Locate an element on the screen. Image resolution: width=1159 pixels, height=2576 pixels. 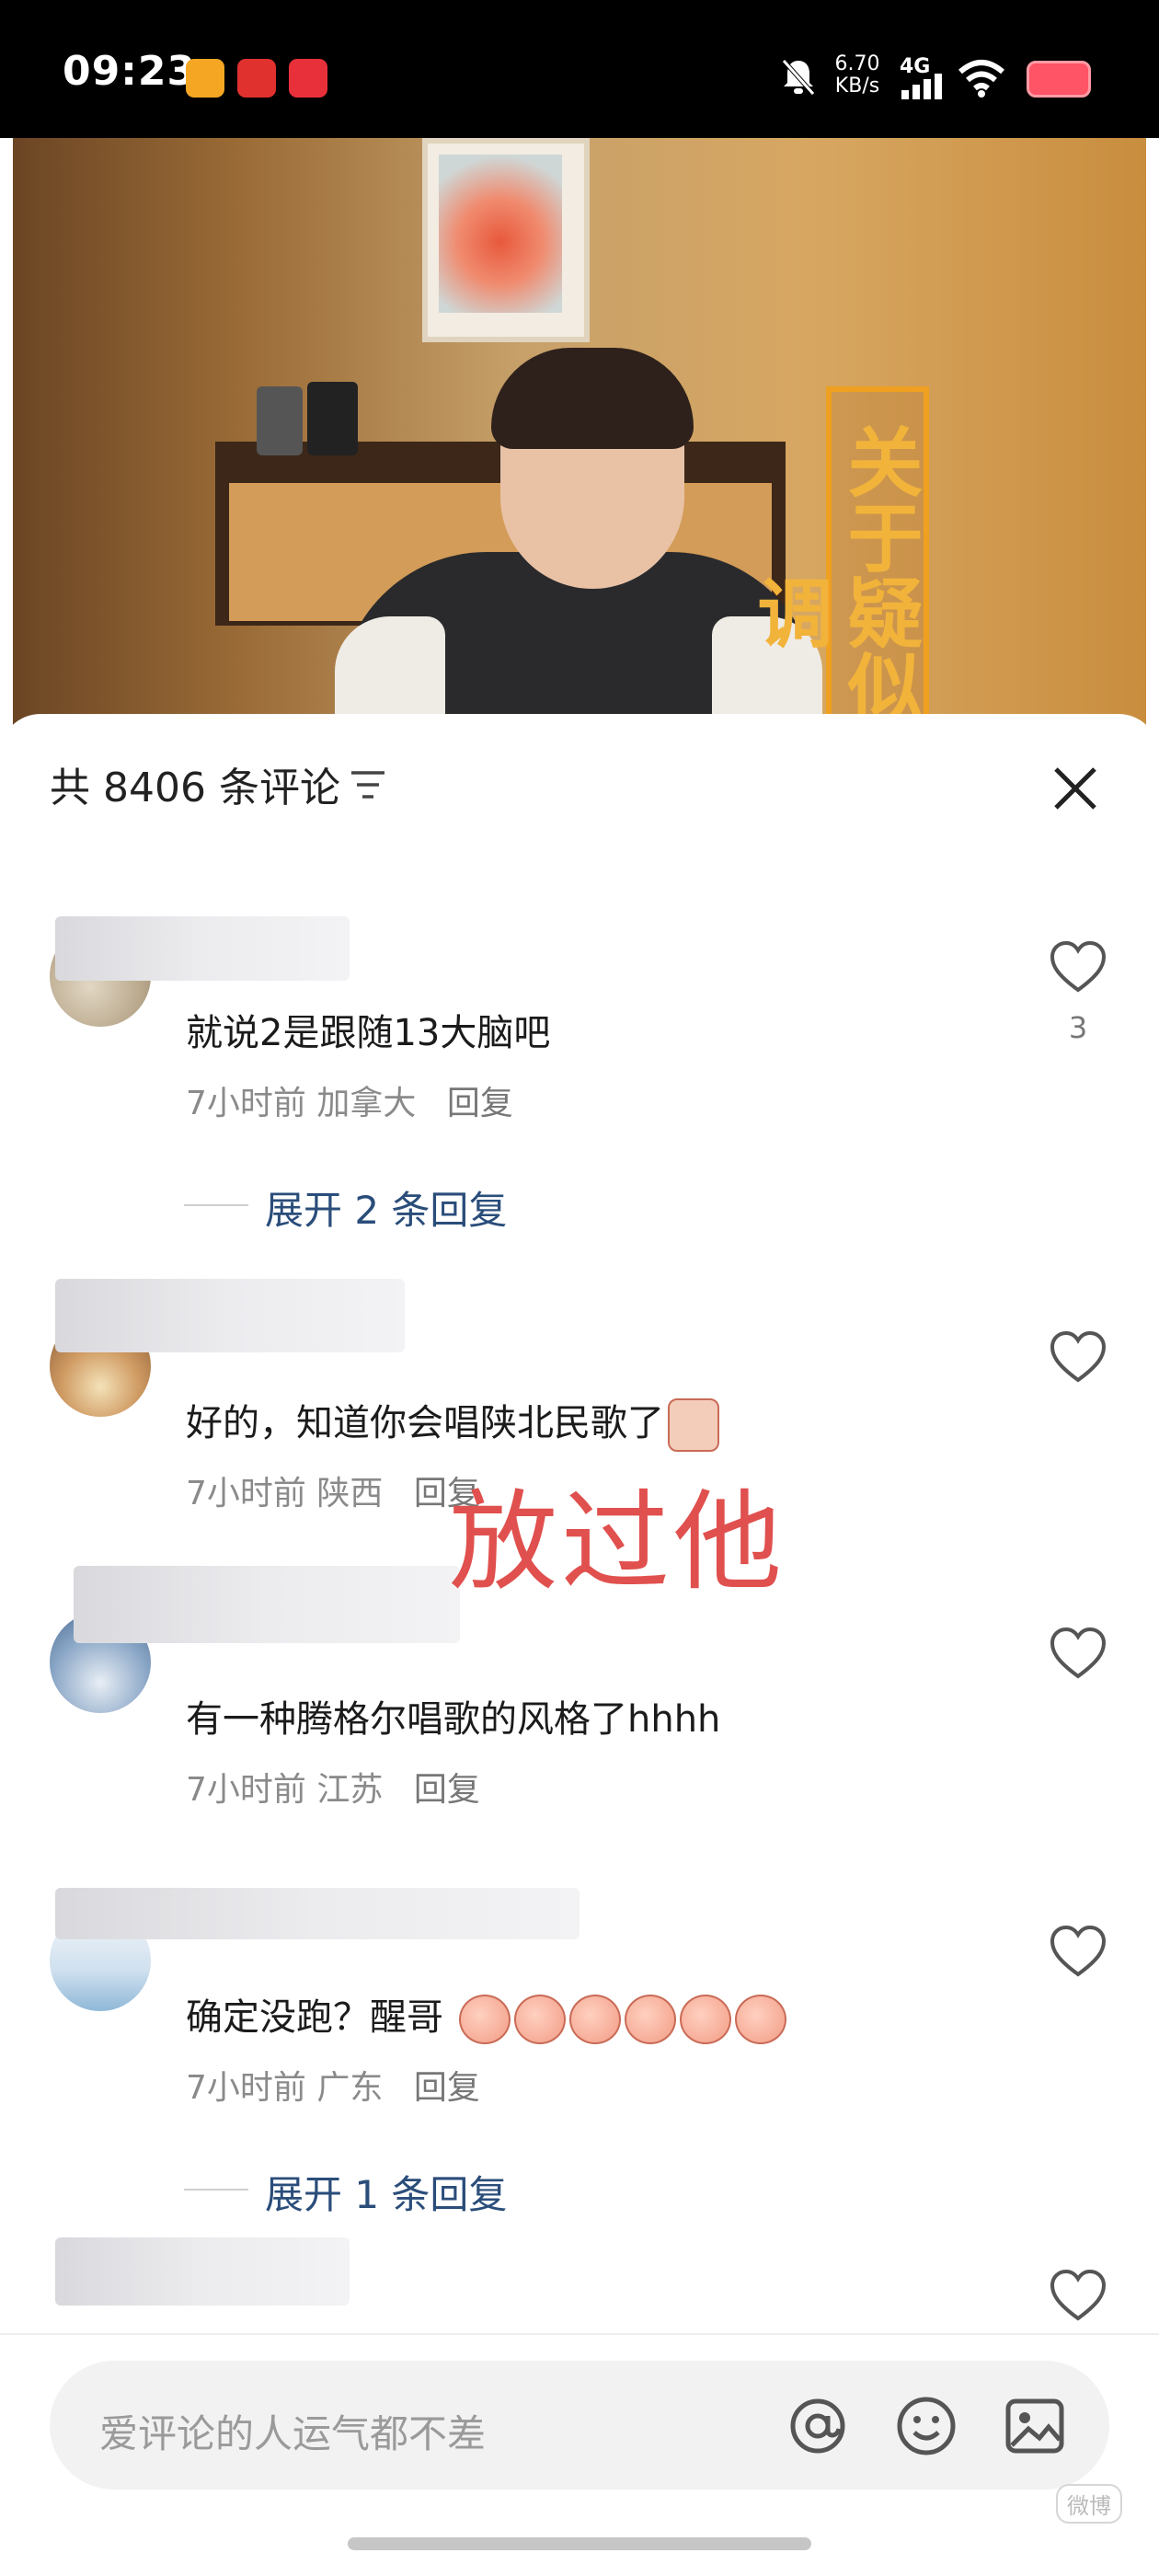
person-sleeve is located at coordinates (390, 671).